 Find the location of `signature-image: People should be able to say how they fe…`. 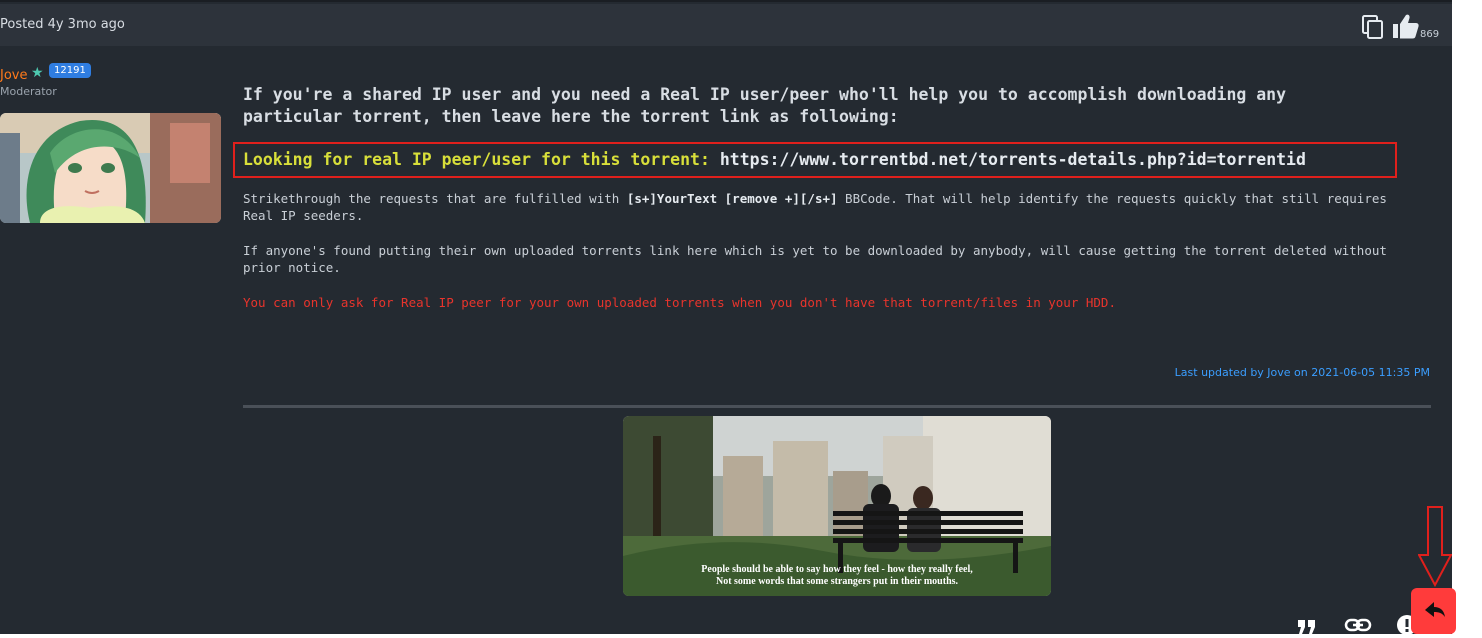

signature-image: People should be able to say how they fe… is located at coordinates (837, 506).